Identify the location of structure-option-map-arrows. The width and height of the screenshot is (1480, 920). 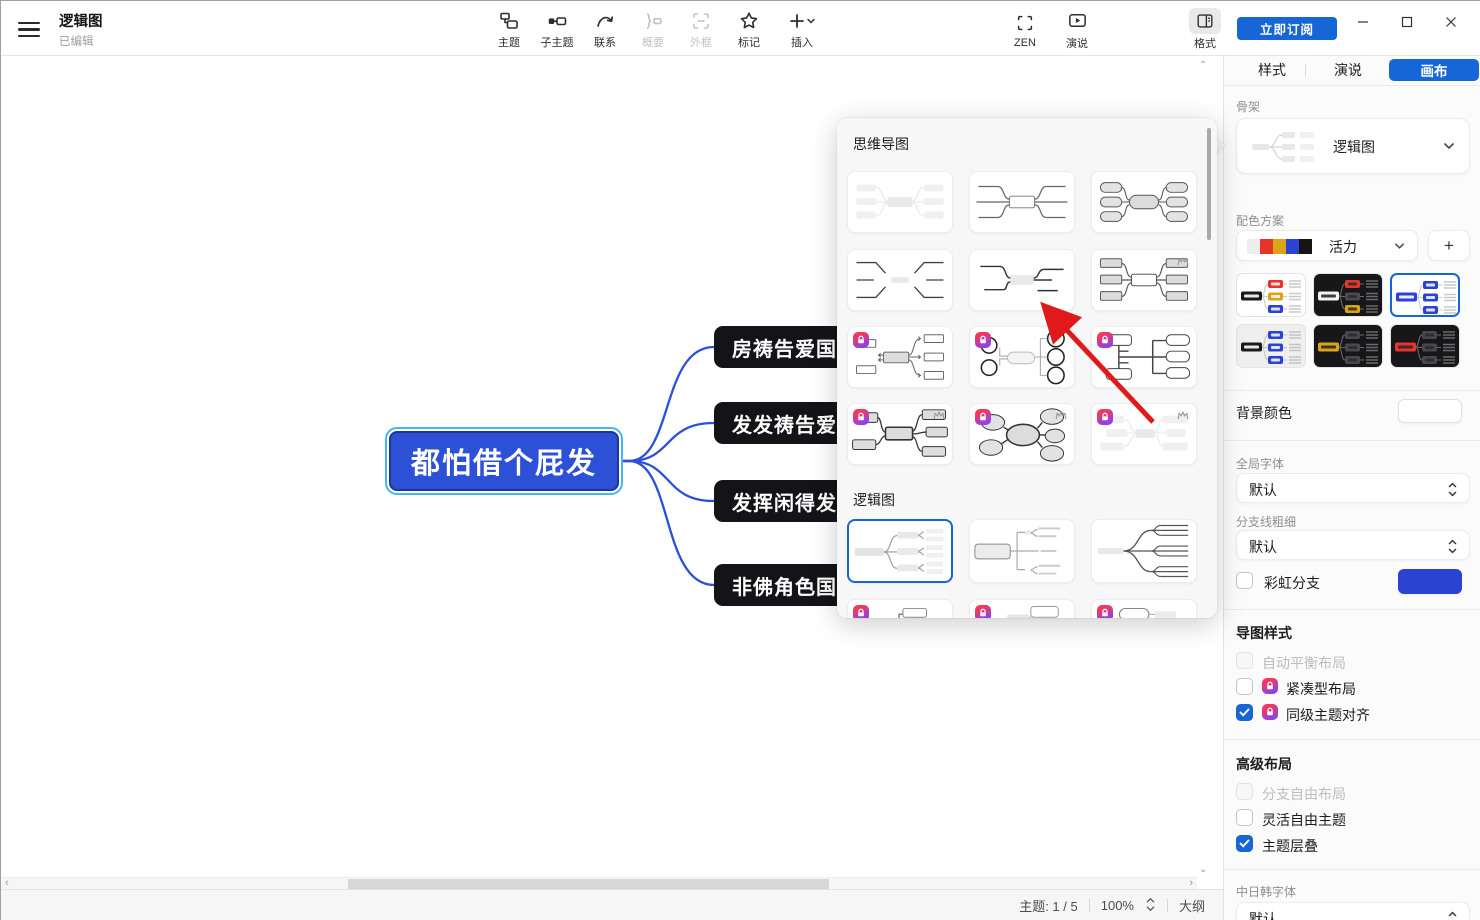
(900, 357).